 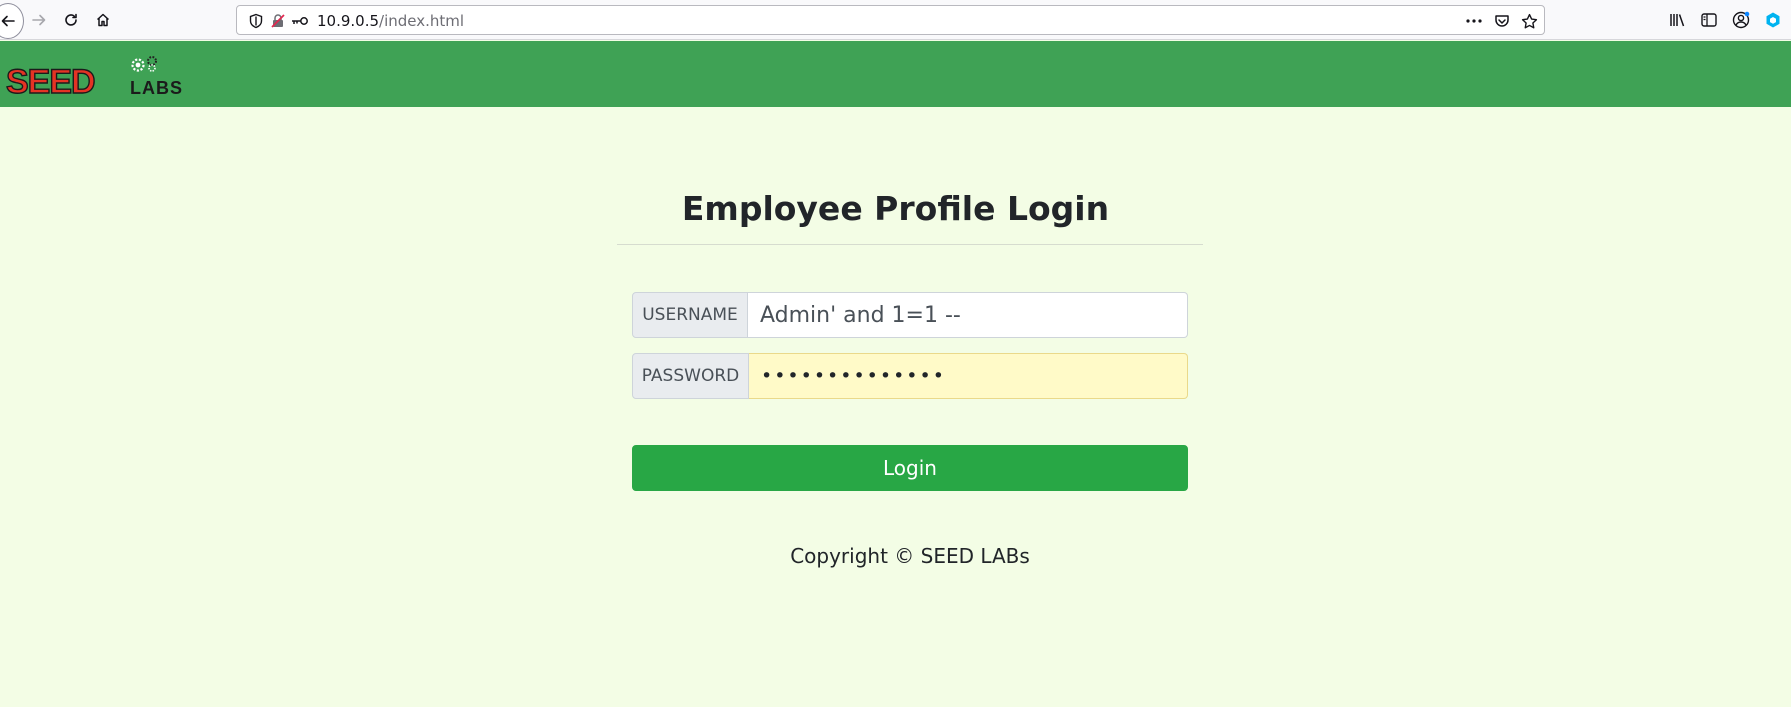 I want to click on password-group: PASSWORD ••••••••••••••, so click(x=910, y=376).